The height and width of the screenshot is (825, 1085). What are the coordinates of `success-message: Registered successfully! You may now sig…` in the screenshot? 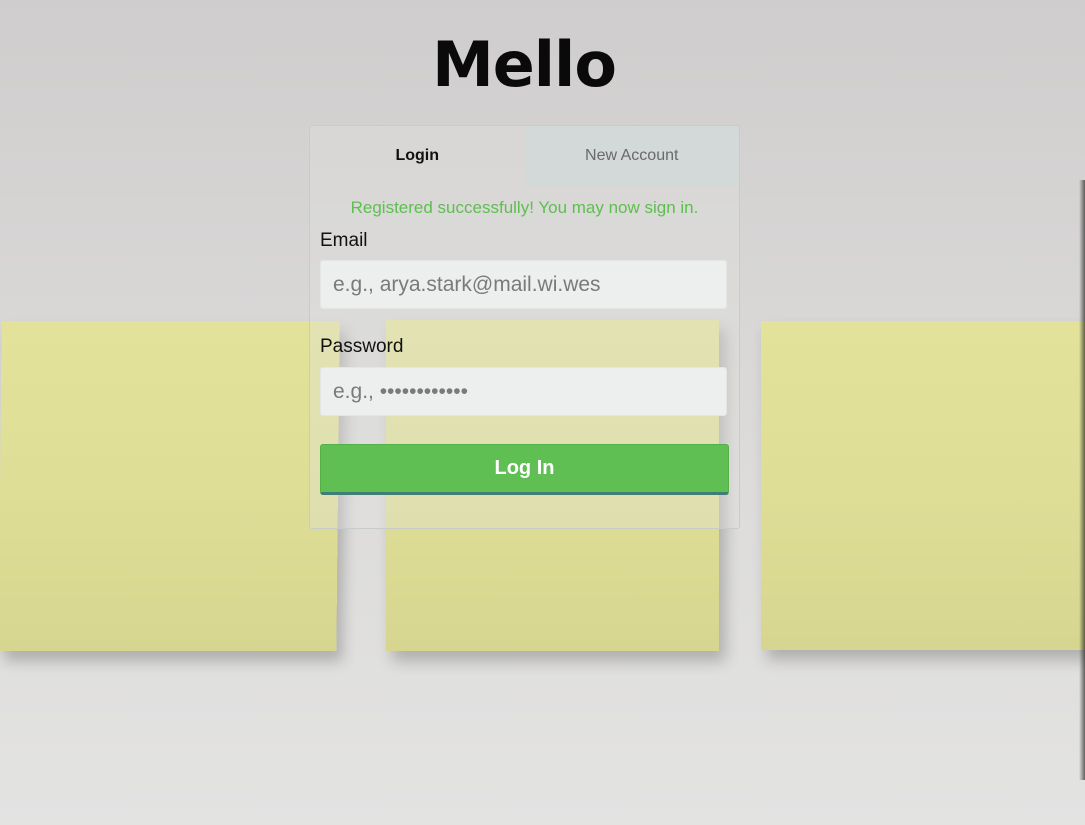 It's located at (524, 207).